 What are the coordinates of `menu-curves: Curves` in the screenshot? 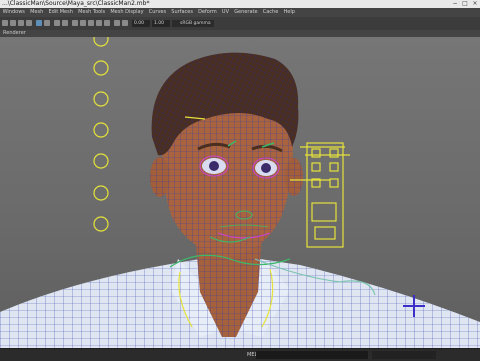 It's located at (157, 12).